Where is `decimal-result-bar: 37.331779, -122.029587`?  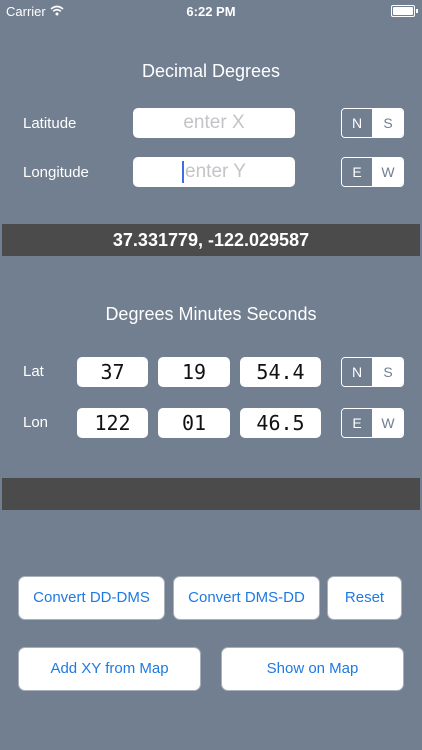
decimal-result-bar: 37.331779, -122.029587 is located at coordinates (211, 240).